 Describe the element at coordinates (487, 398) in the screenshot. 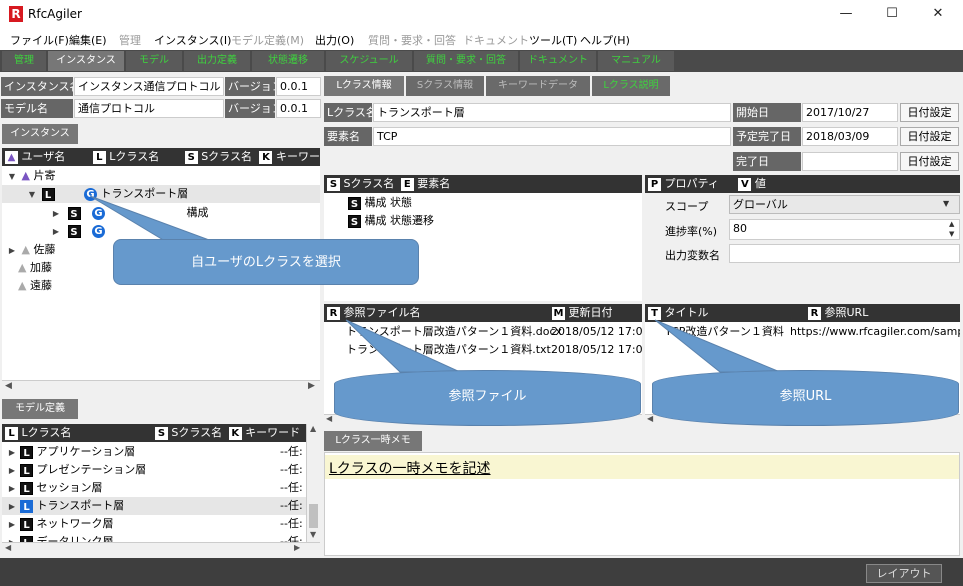

I see `callout-ref-file: 参照ファイル` at that location.